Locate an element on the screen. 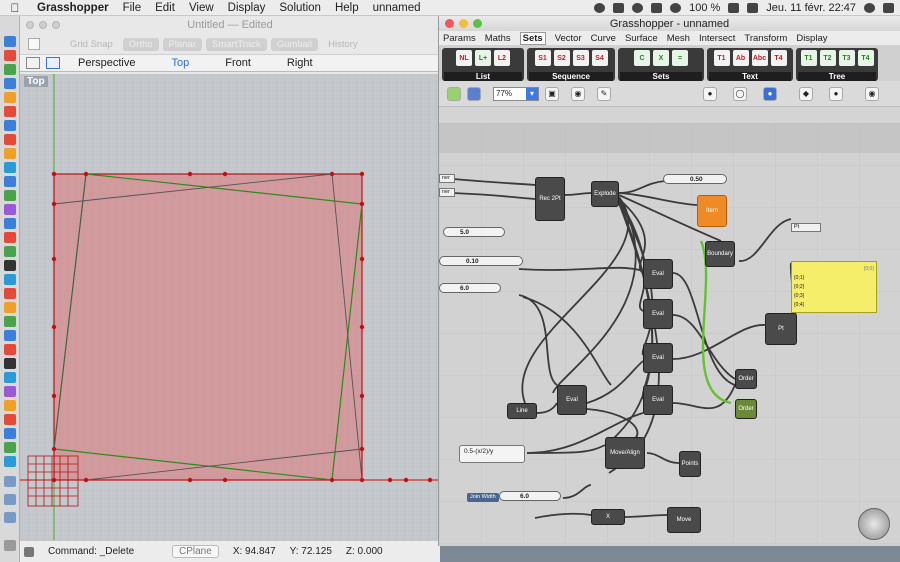 The image size is (900, 562). tab-perspective: Perspective is located at coordinates (106, 63).